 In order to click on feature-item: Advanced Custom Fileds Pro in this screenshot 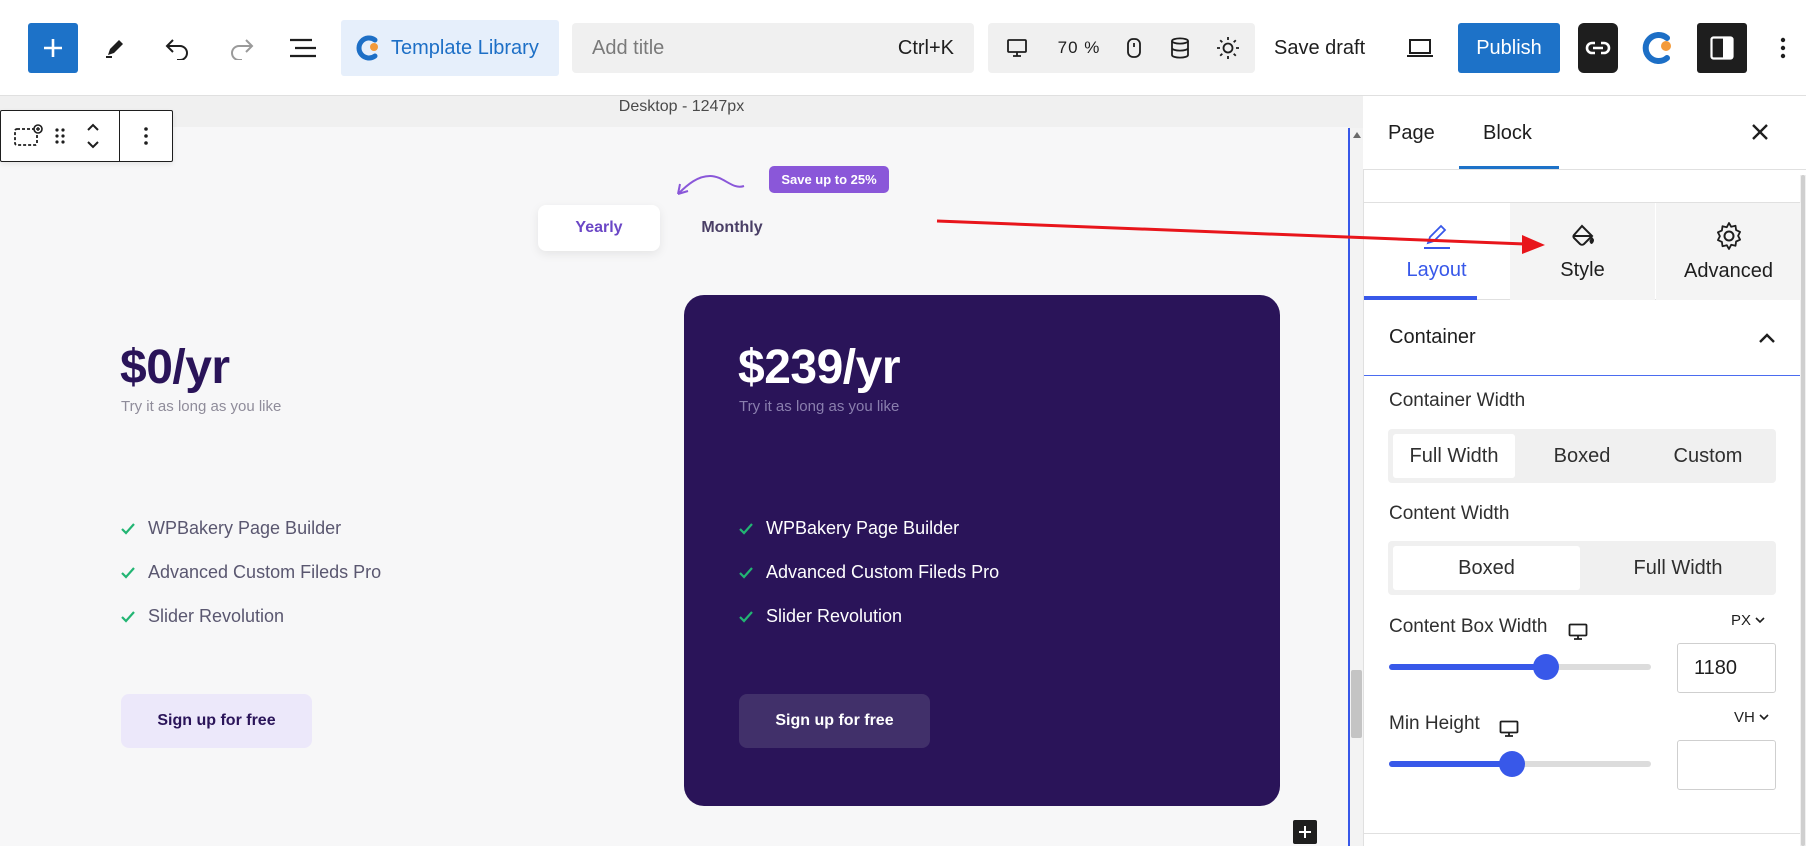, I will do `click(868, 572)`.